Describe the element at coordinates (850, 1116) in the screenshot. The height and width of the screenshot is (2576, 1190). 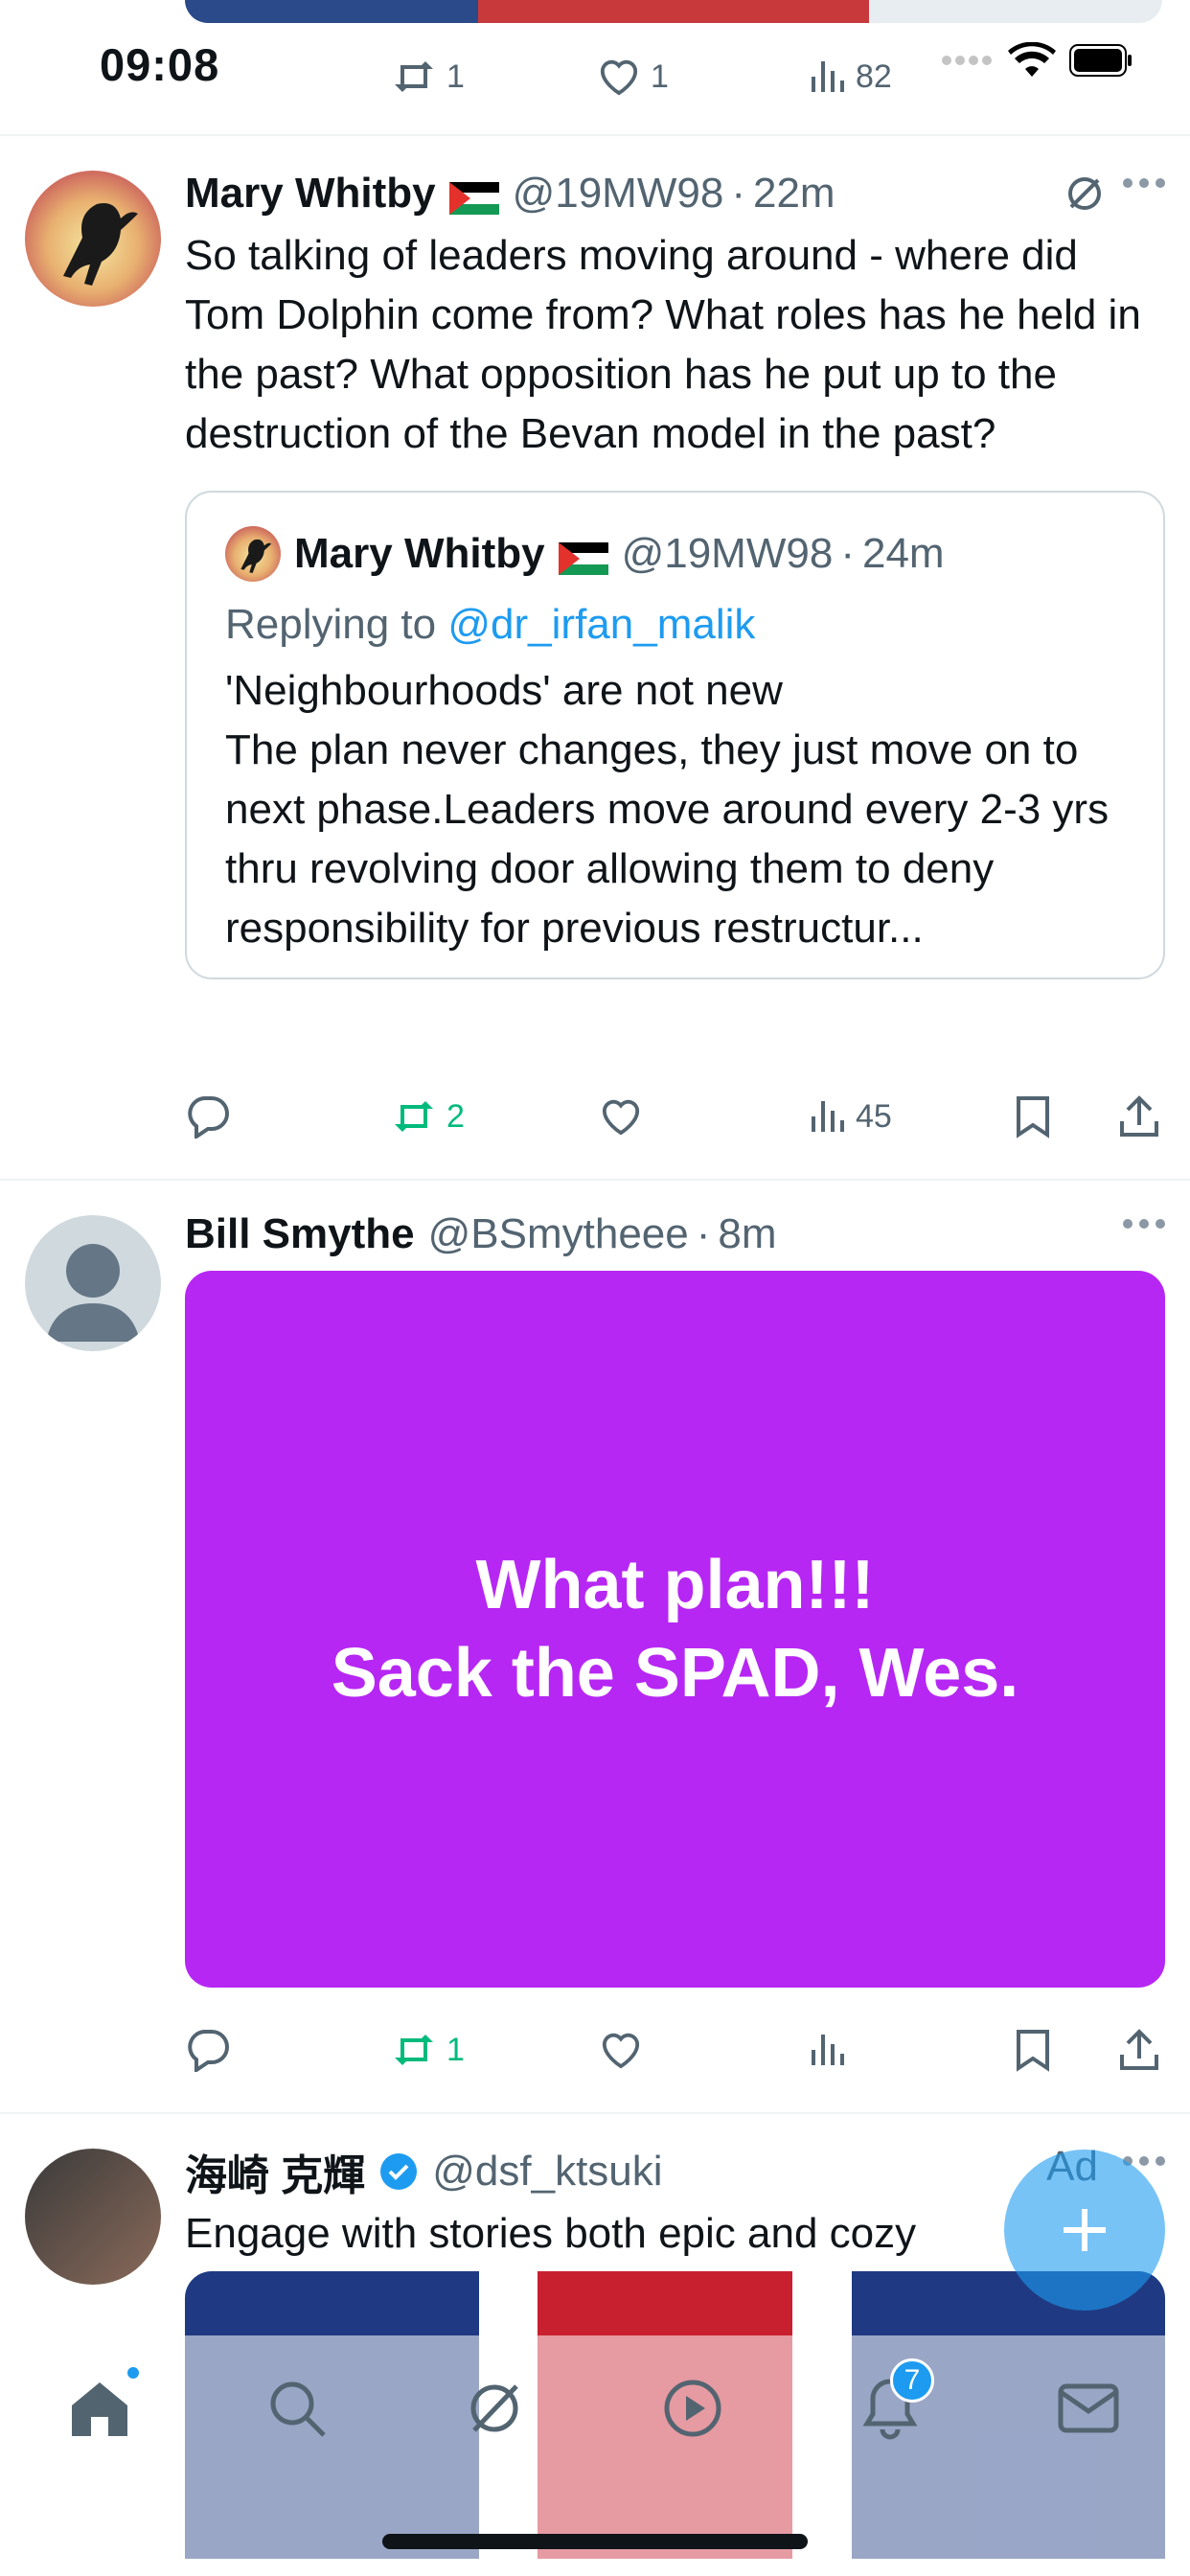
I see `views-button: 45` at that location.